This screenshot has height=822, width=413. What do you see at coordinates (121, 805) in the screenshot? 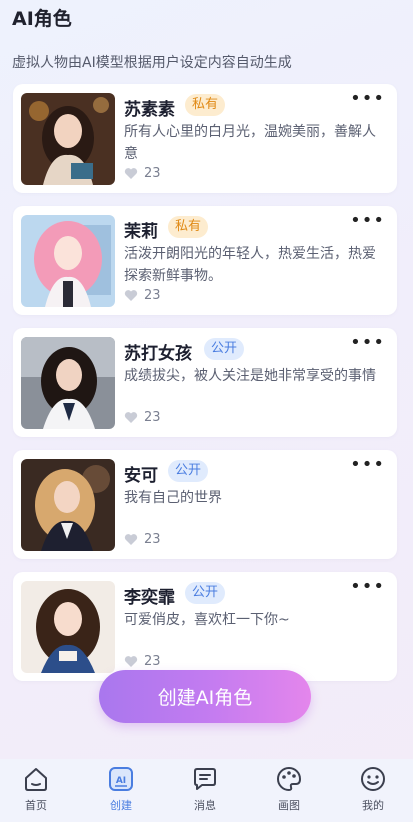
I see `tab-label: 创建` at bounding box center [121, 805].